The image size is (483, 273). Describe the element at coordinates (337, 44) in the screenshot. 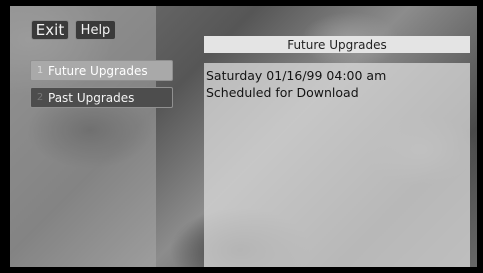

I see `content-title: Future Upgrades` at that location.